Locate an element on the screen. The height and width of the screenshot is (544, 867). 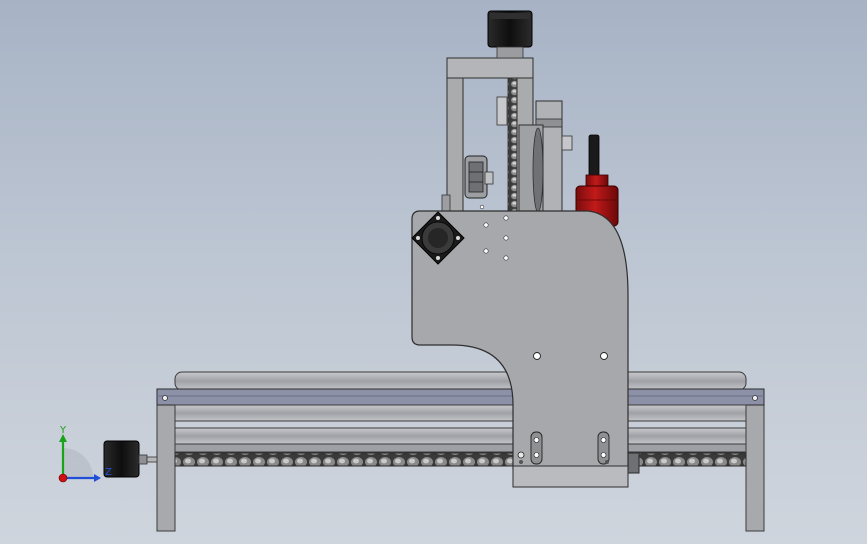
pulley is located at coordinates (479, 177).